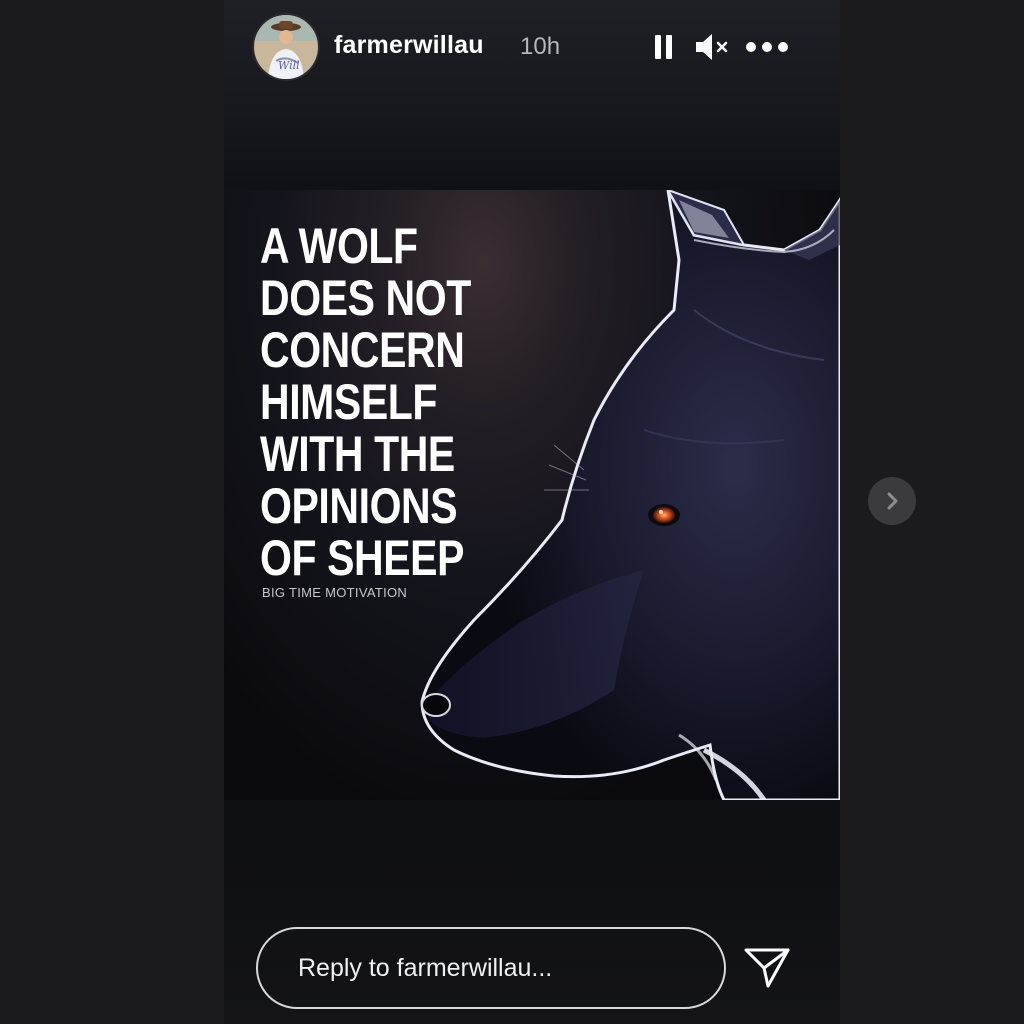 The height and width of the screenshot is (1024, 1024). I want to click on send-icon, so click(767, 968).